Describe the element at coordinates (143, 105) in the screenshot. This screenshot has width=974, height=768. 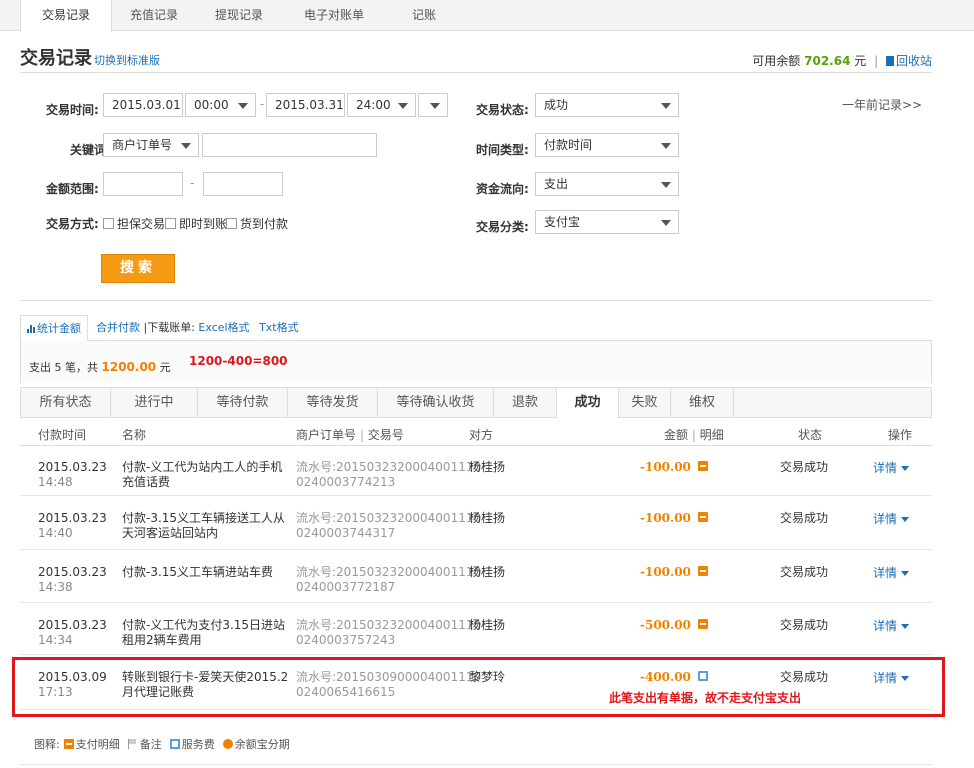
I see `start-date-input: 2015.03.01` at that location.